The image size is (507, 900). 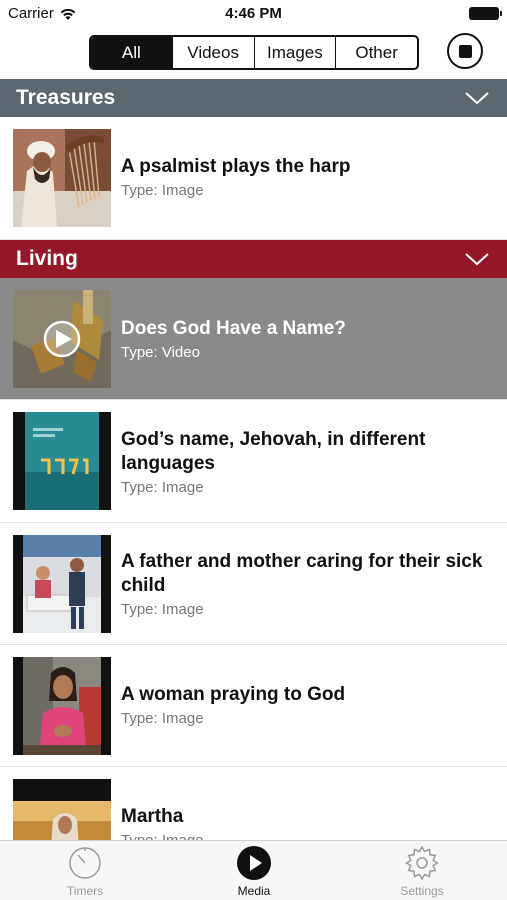 What do you see at coordinates (294, 52) in the screenshot?
I see `filter-images-button: Images` at bounding box center [294, 52].